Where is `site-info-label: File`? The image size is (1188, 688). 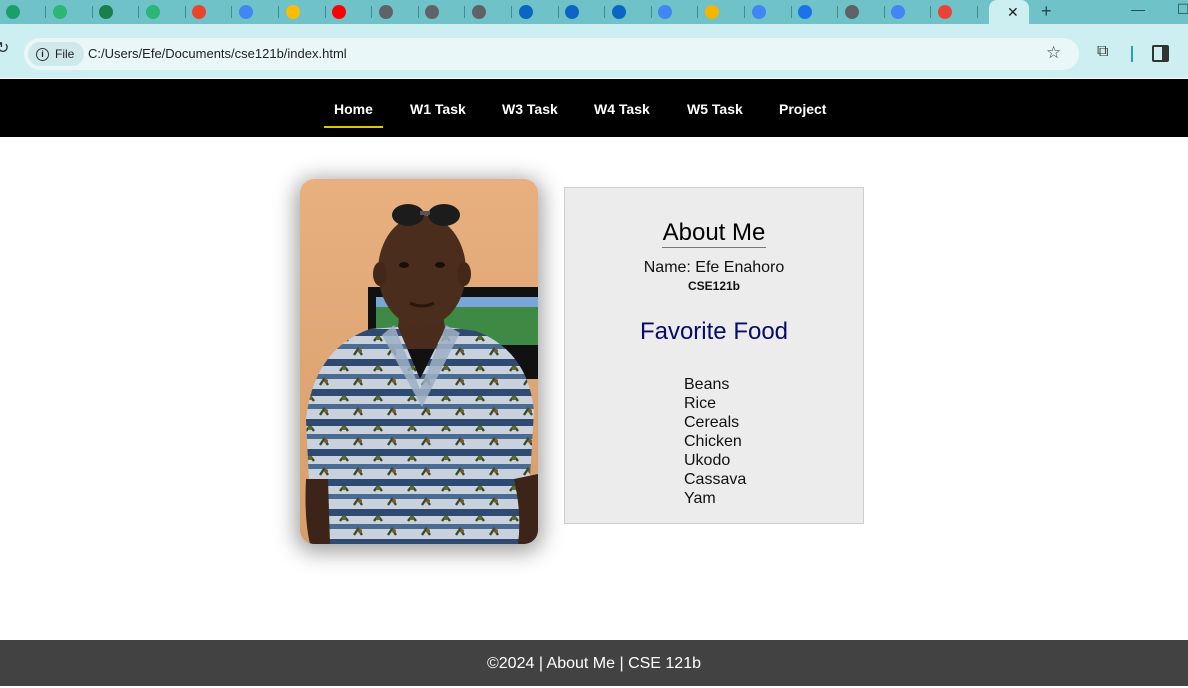
site-info-label: File is located at coordinates (65, 54).